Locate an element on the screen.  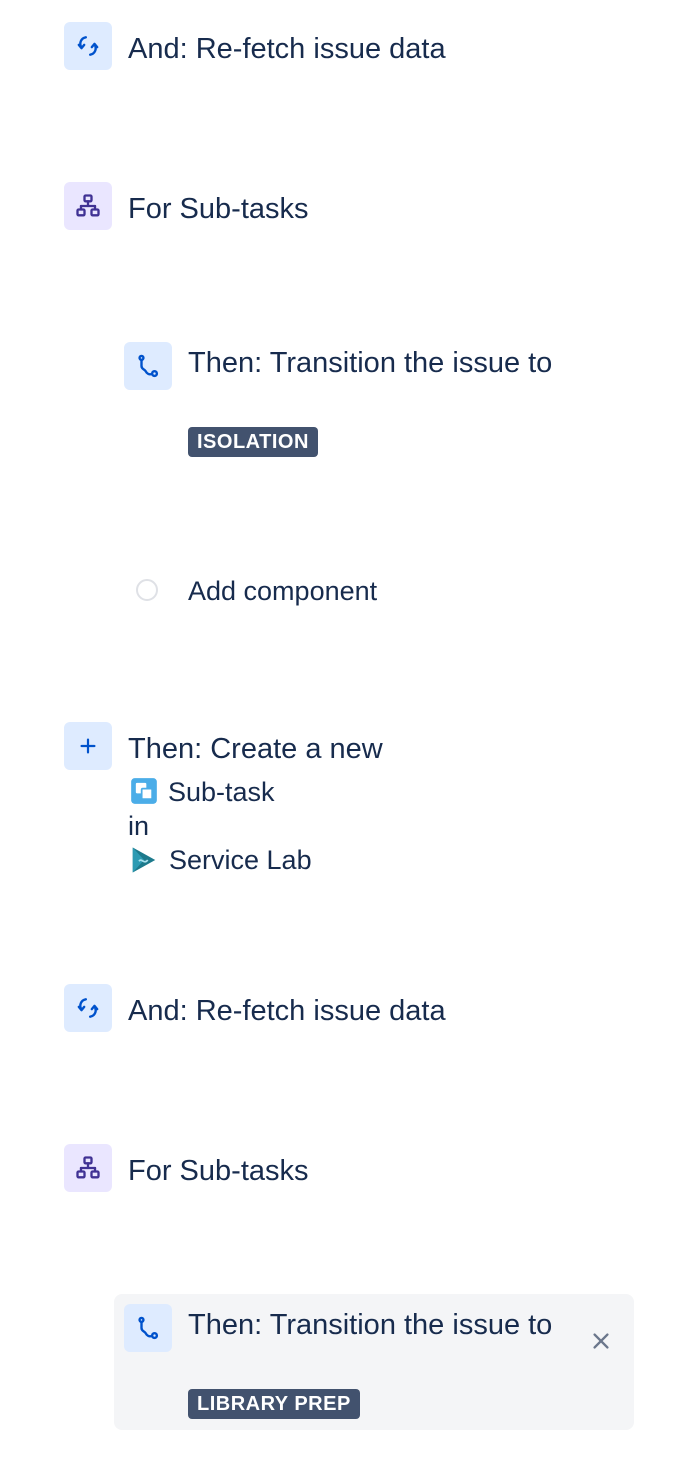
status-lozenge-text: ISOLATION is located at coordinates (253, 442).